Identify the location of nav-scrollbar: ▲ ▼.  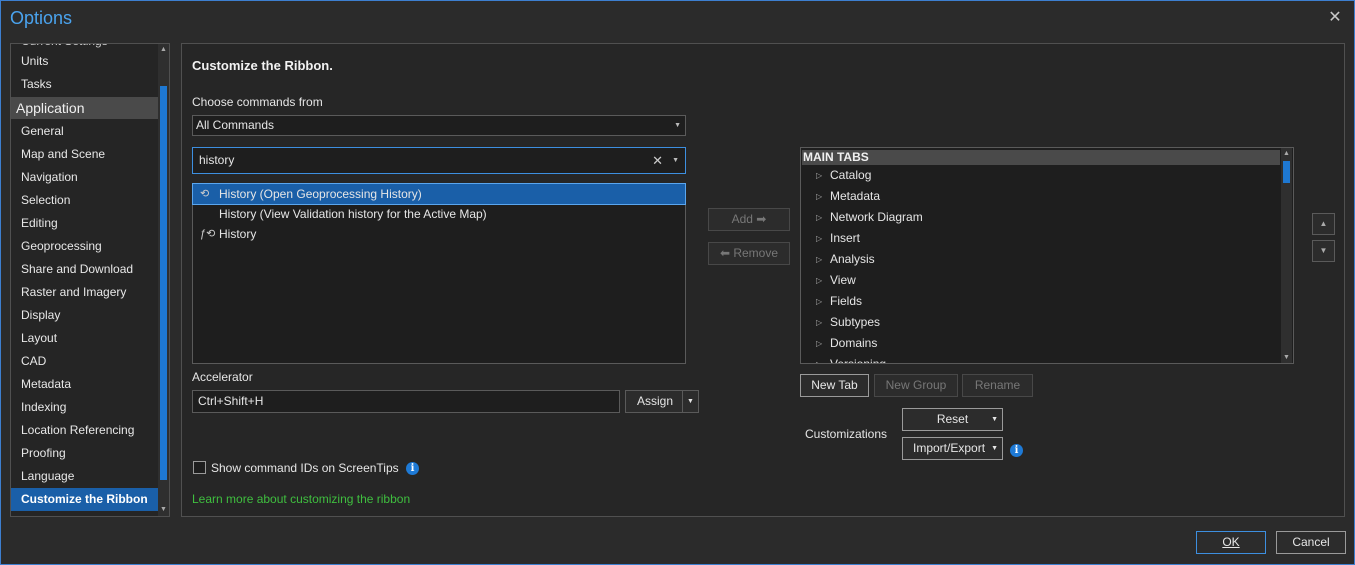
(163, 280).